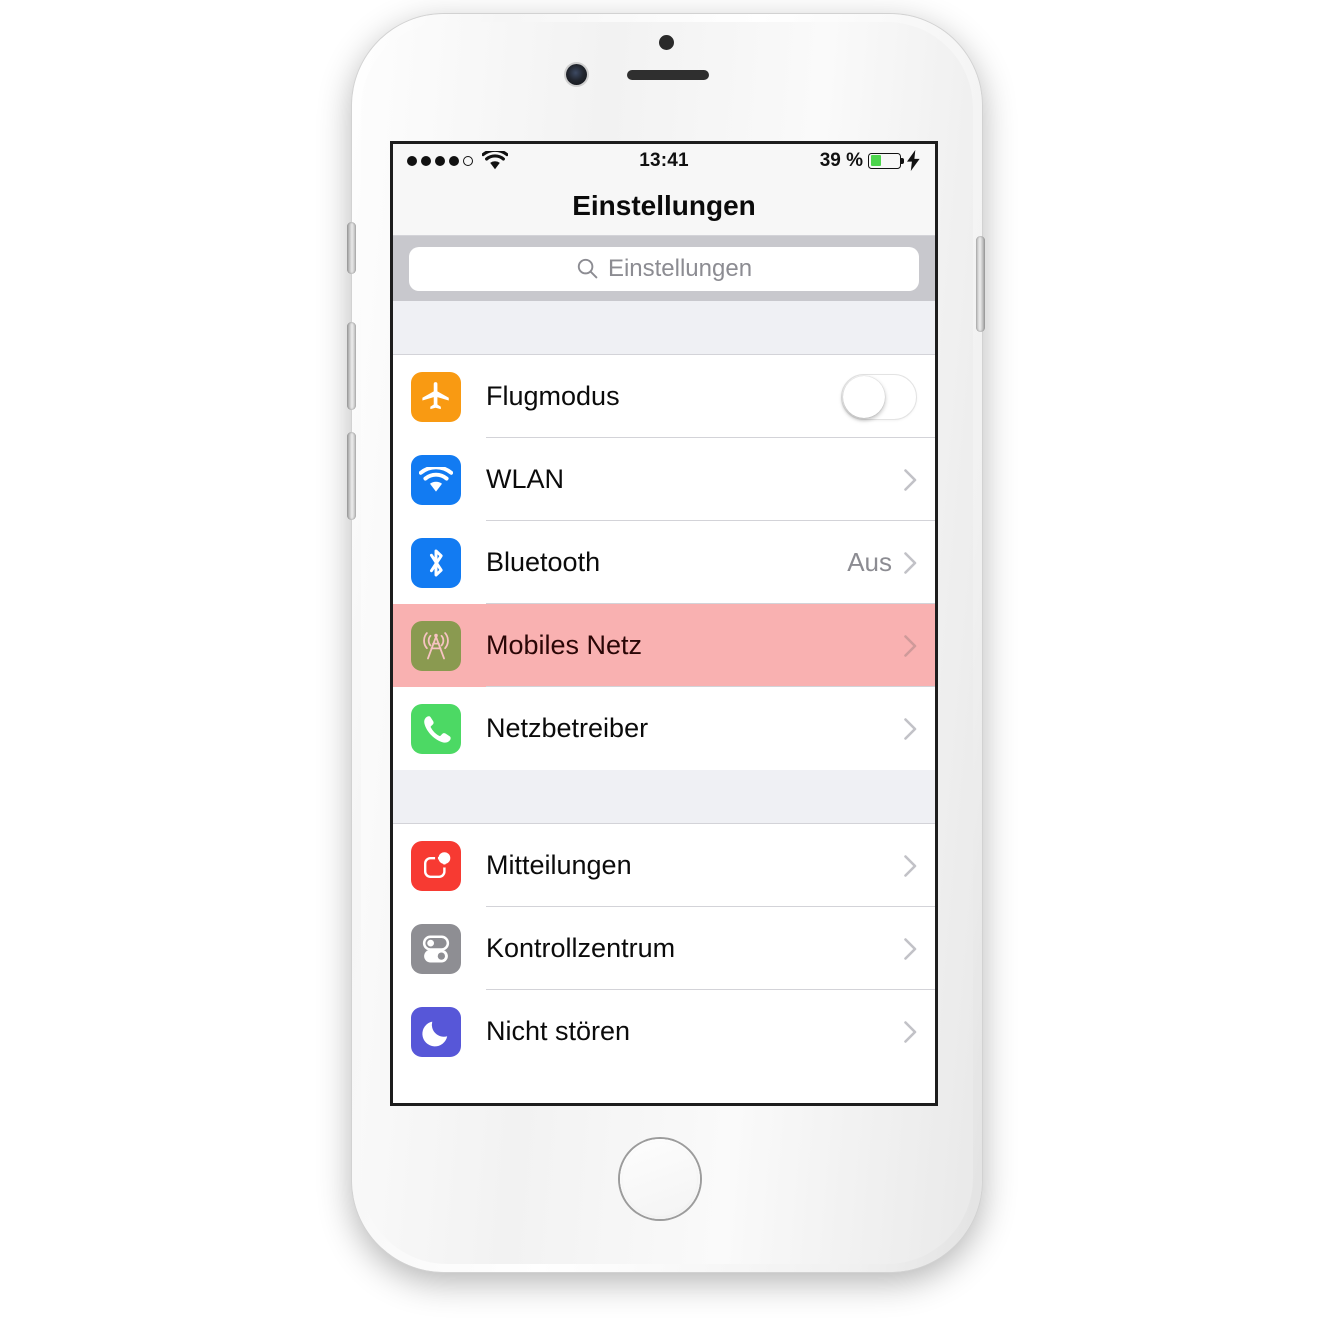 This screenshot has height=1337, width=1337. What do you see at coordinates (436, 1031) in the screenshot?
I see `moon-icon` at bounding box center [436, 1031].